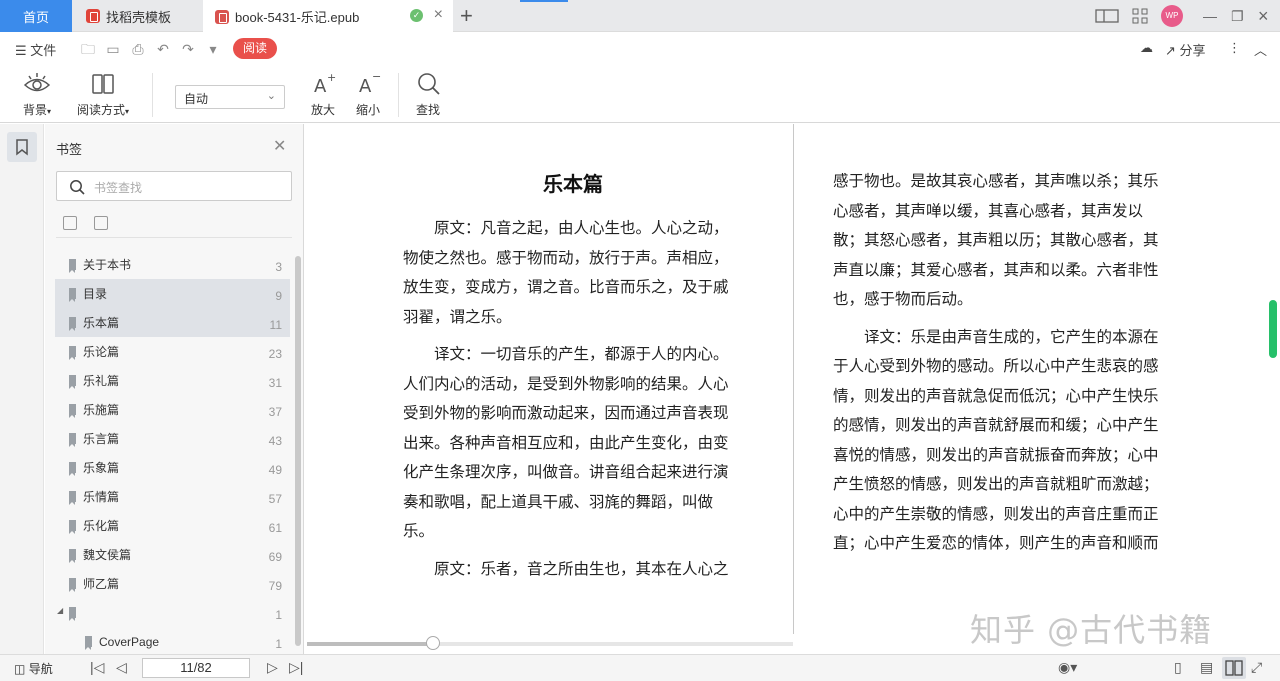 The width and height of the screenshot is (1280, 681). What do you see at coordinates (275, 557) in the screenshot?
I see `bookmark-page: 69` at bounding box center [275, 557].